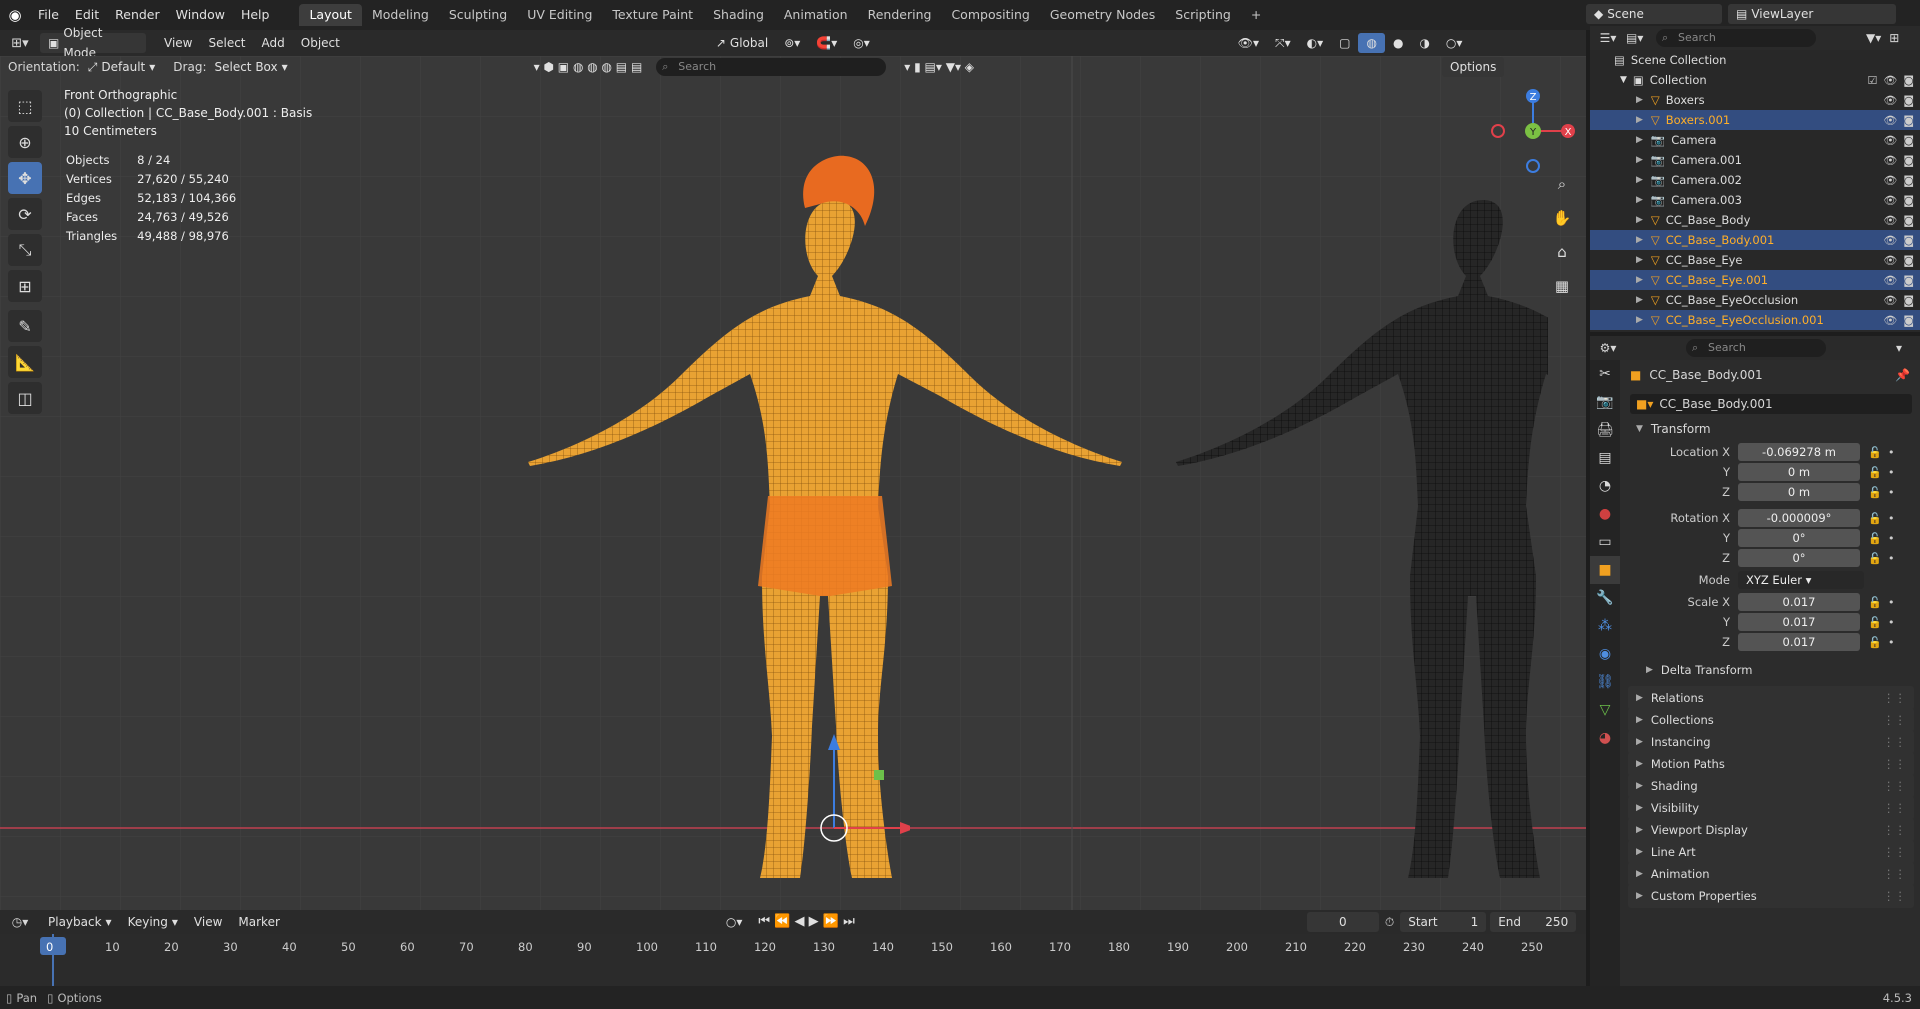 This screenshot has height=1009, width=1920. Describe the element at coordinates (1776, 670) in the screenshot. I see `delta-transform-header: ▶ Delta Transform` at that location.